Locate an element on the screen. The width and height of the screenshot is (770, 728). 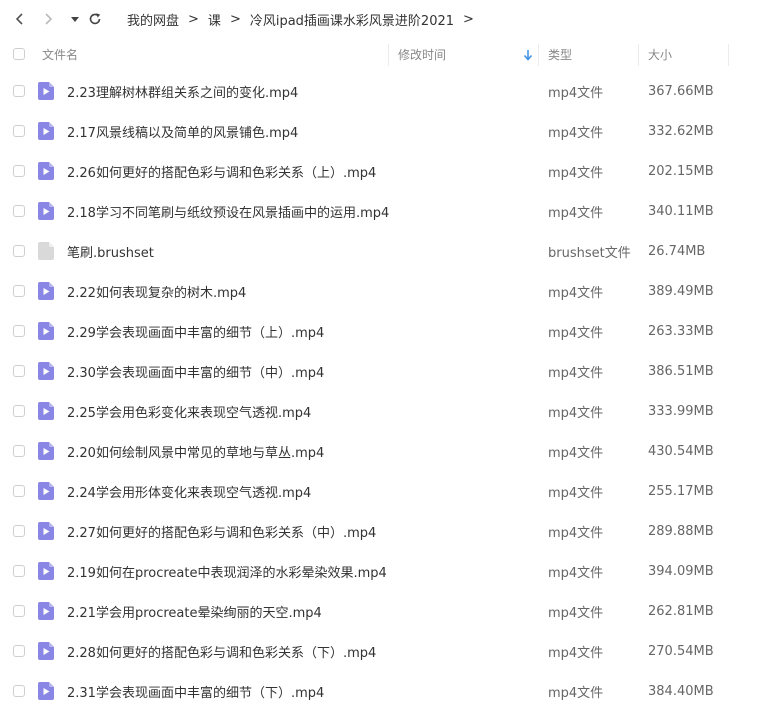
file-name: 2.22如何表现复杂的树木.mp4 is located at coordinates (156, 291).